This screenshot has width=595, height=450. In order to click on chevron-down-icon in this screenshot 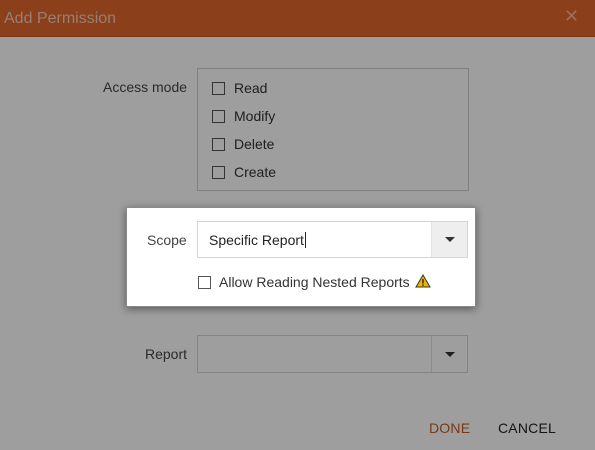, I will do `click(449, 239)`.